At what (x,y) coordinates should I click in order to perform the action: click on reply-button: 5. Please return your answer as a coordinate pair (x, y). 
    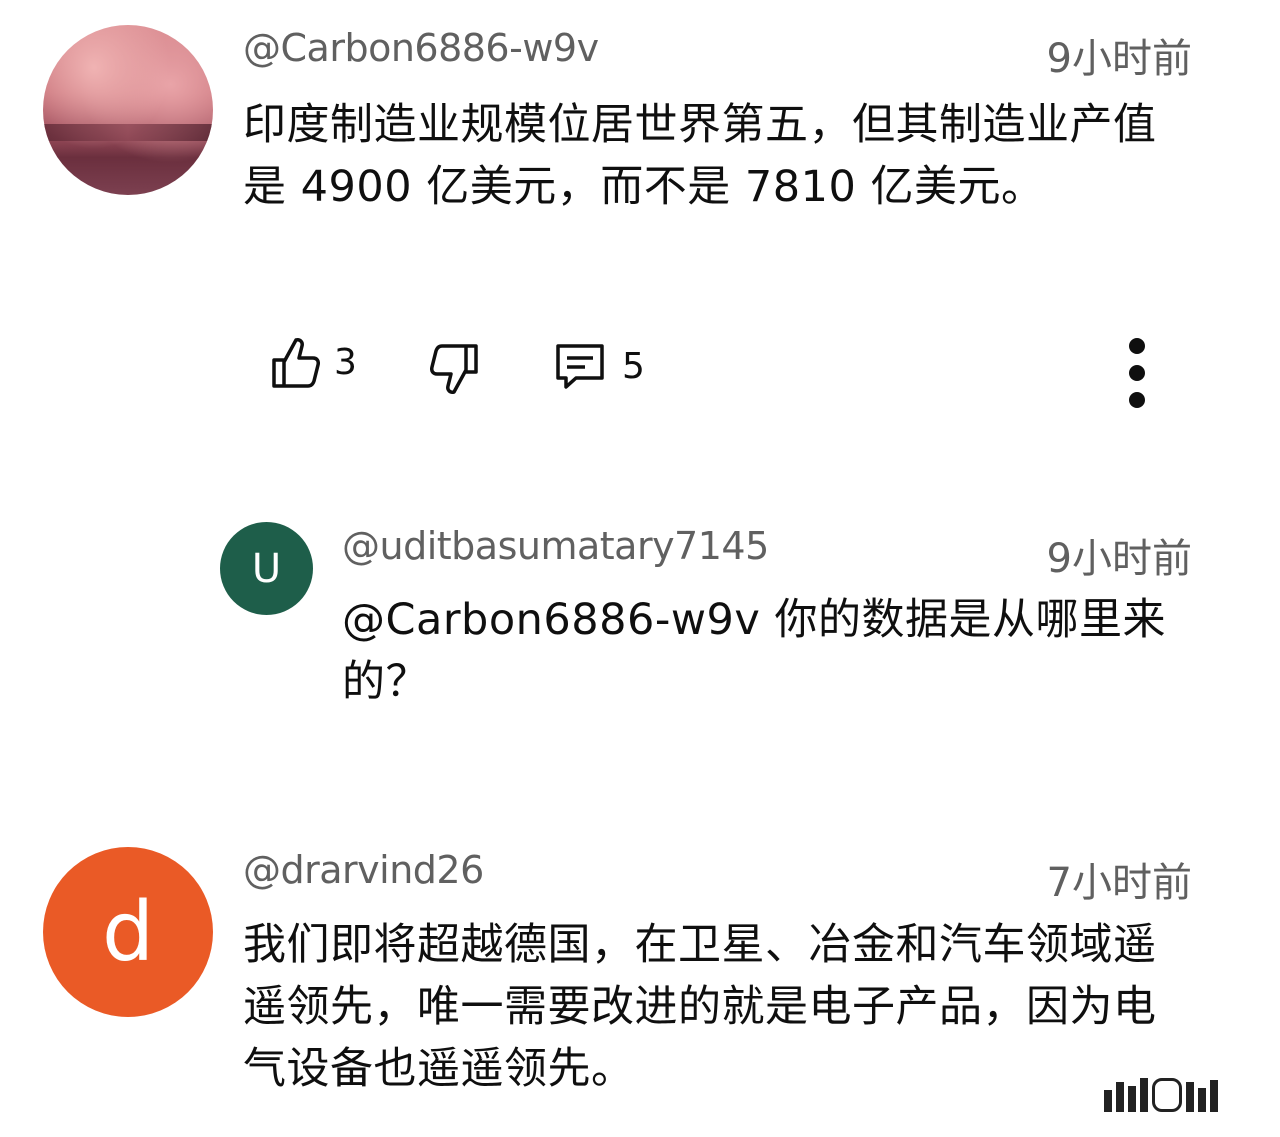
    Looking at the image, I should click on (598, 366).